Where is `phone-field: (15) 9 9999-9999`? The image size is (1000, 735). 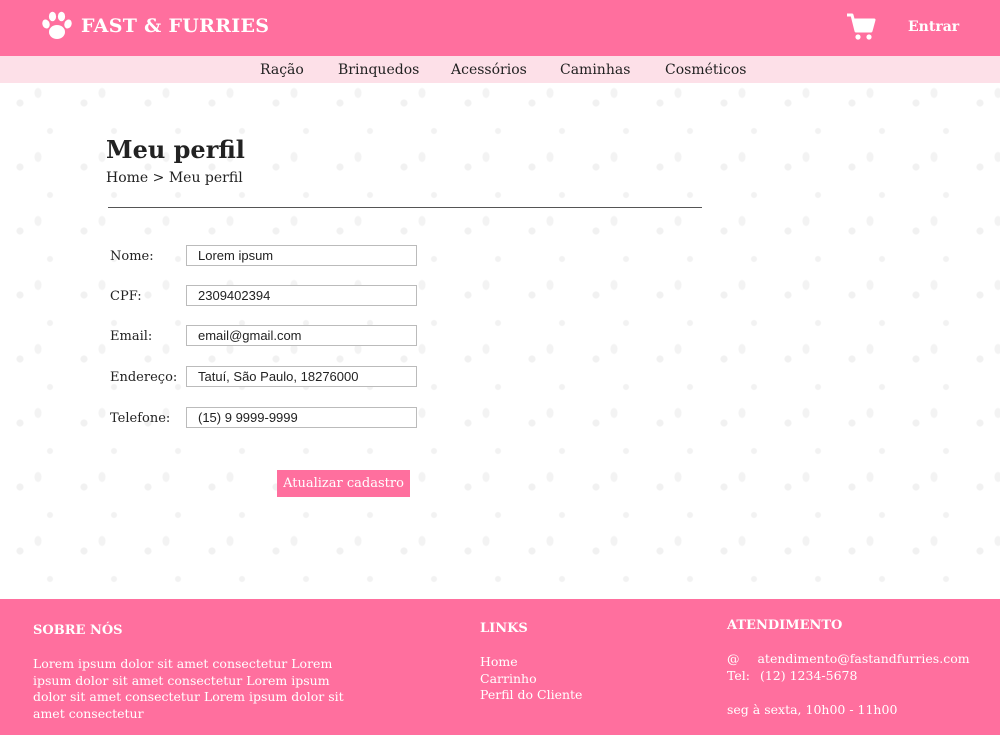
phone-field: (15) 9 9999-9999 is located at coordinates (301, 417).